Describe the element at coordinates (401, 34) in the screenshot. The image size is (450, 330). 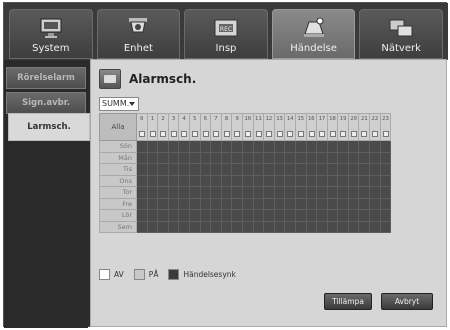
I see `tab-natverk: Nätverk` at that location.